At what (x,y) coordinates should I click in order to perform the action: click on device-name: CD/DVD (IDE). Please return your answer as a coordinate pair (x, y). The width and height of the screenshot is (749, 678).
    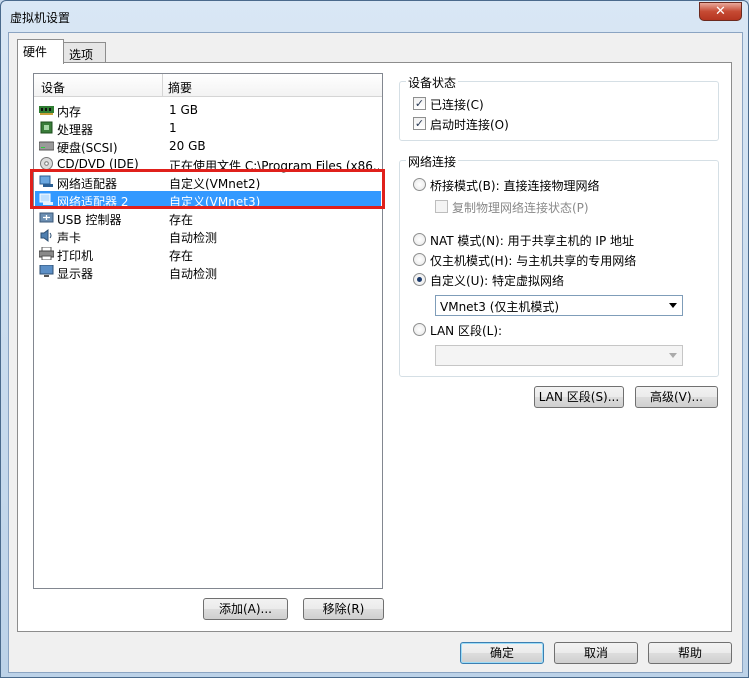
    Looking at the image, I should click on (98, 164).